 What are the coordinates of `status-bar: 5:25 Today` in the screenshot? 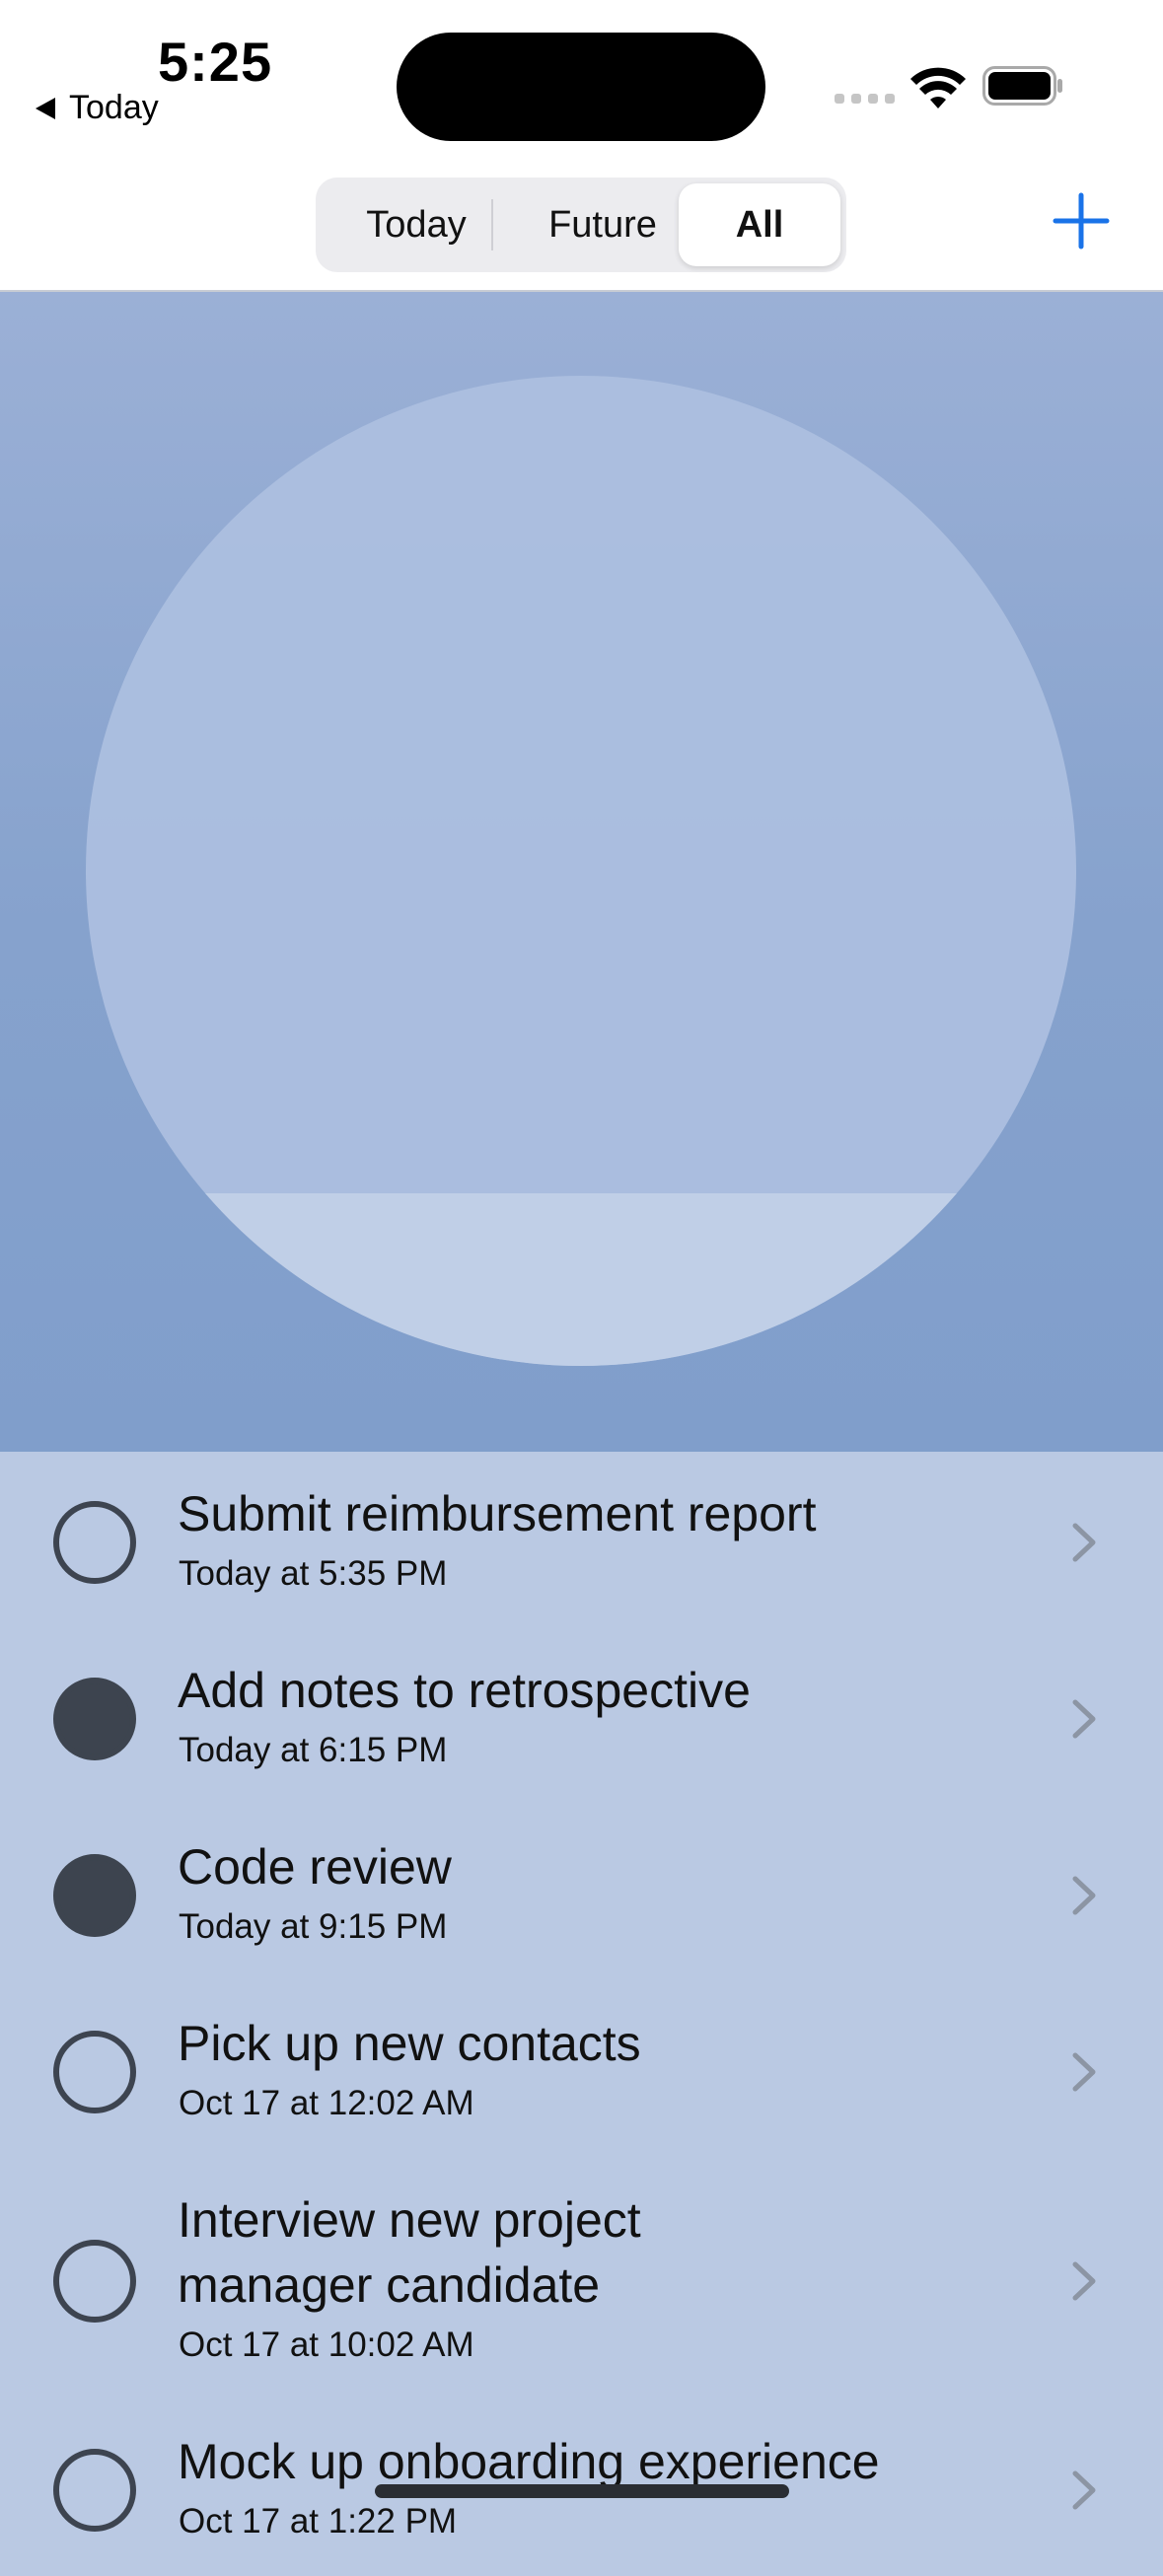 It's located at (581, 84).